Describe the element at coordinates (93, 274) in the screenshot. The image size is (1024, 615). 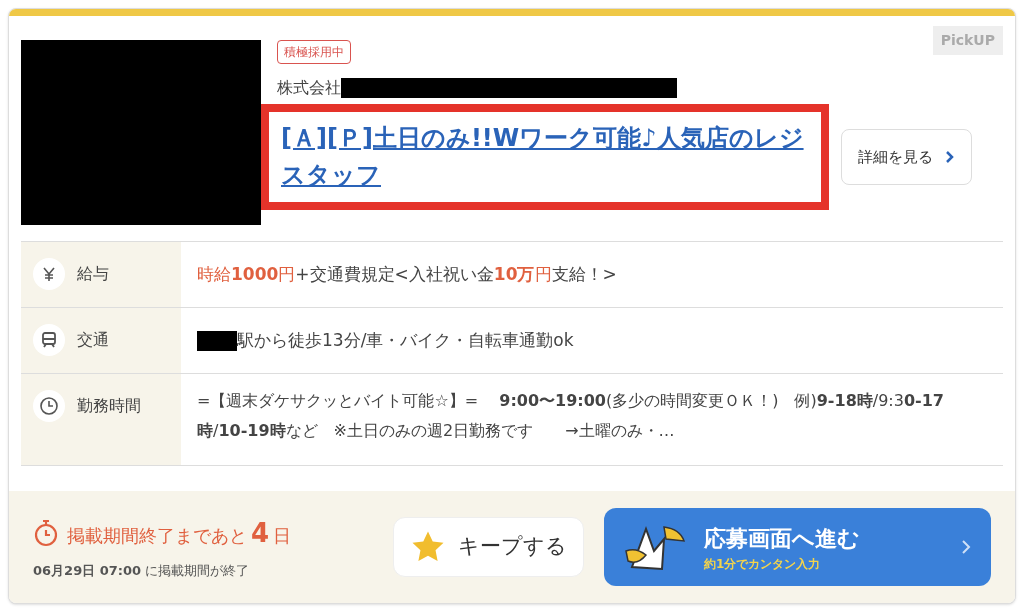
I see `row-label: 給与` at that location.